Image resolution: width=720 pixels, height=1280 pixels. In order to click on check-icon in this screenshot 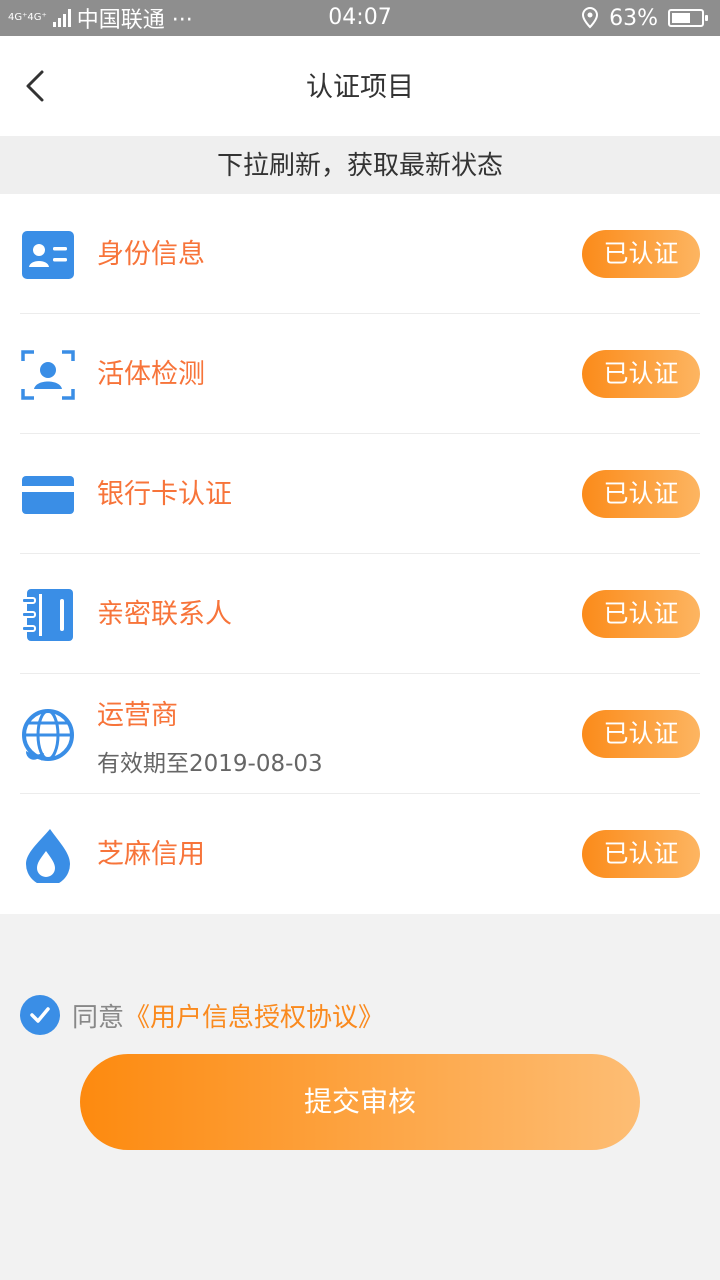, I will do `click(40, 1015)`.